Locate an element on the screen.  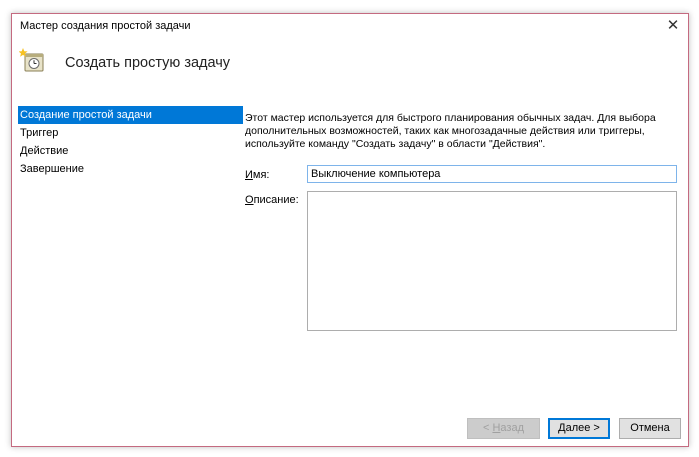
next-button: Далее > is located at coordinates (579, 428).